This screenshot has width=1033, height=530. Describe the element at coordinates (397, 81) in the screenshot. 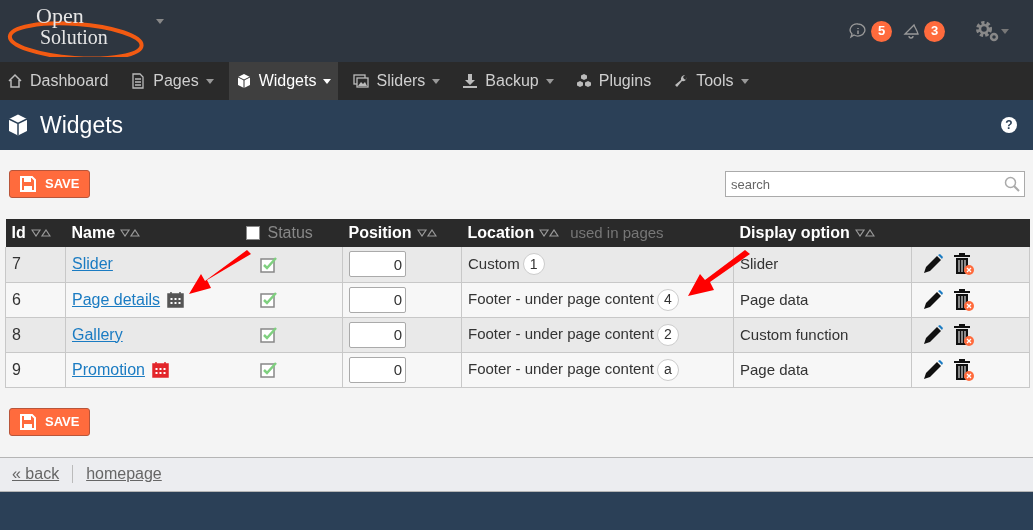

I see `nav-tab: Sliders` at that location.